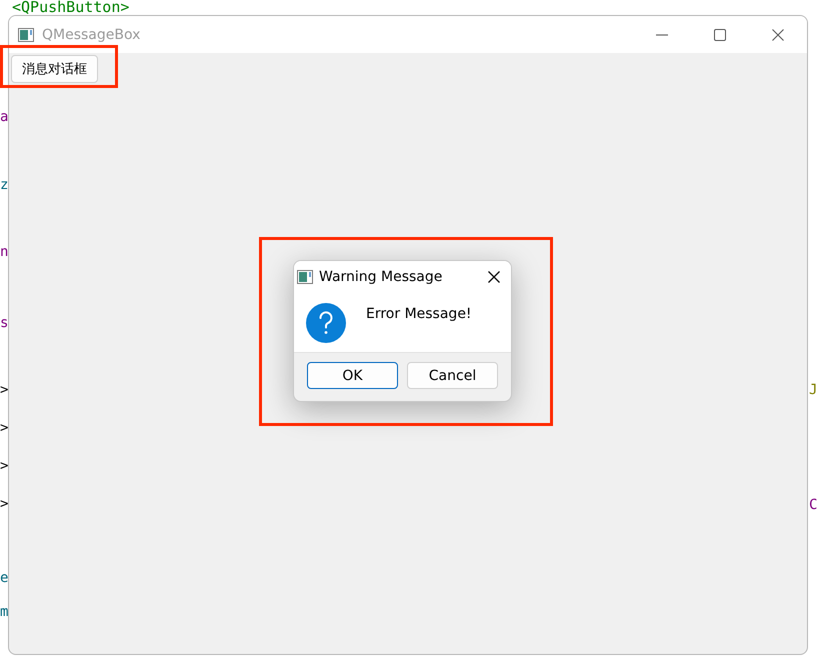 The image size is (818, 660). What do you see at coordinates (352, 375) in the screenshot?
I see `dialog-button: OK` at bounding box center [352, 375].